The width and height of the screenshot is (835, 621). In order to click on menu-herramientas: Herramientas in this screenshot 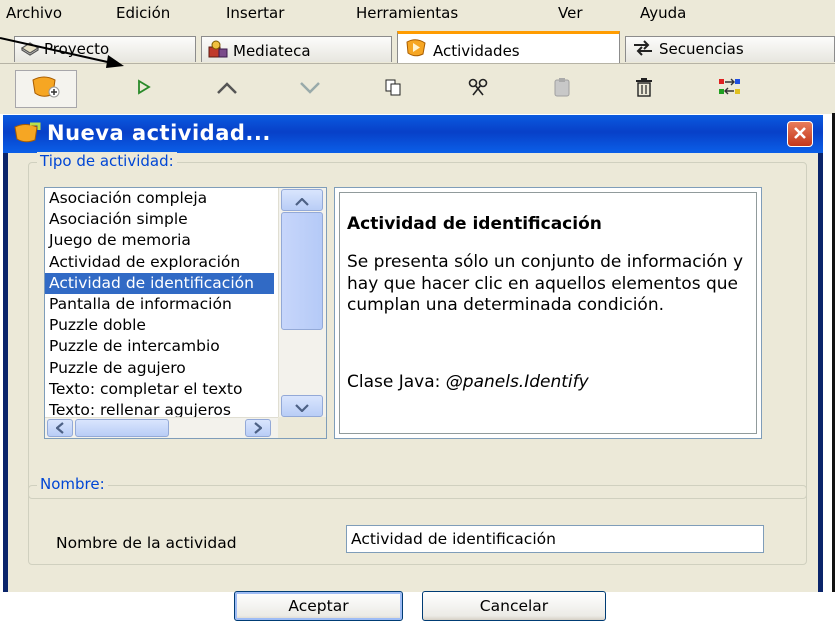, I will do `click(407, 13)`.